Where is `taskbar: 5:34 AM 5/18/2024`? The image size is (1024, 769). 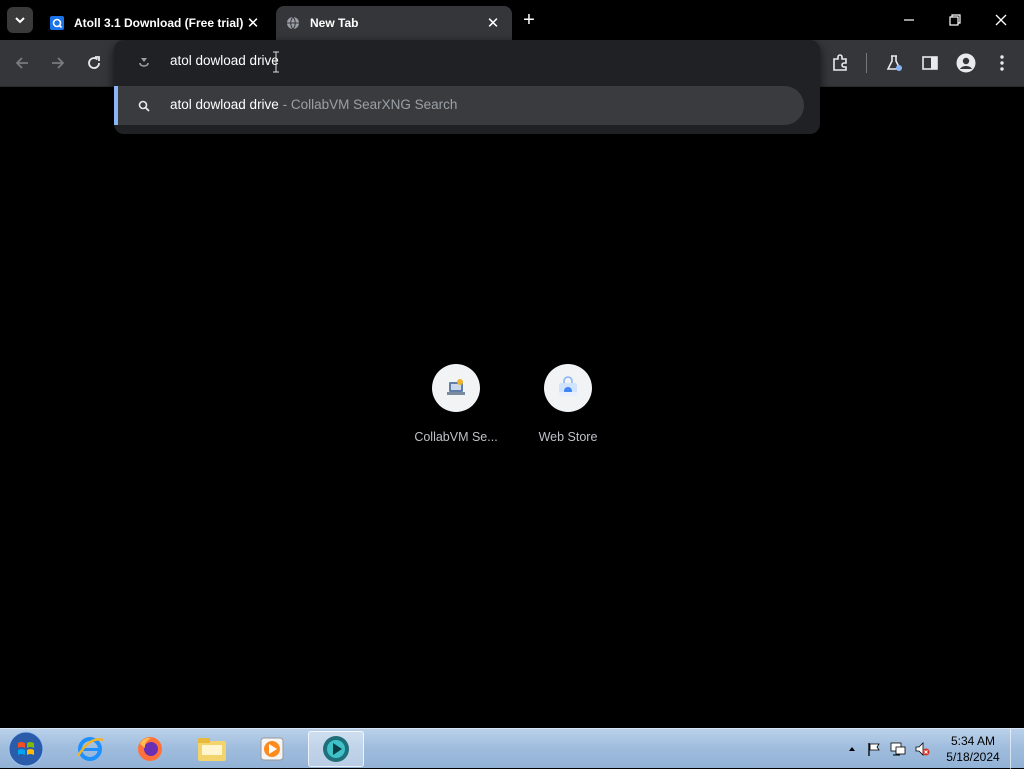 taskbar: 5:34 AM 5/18/2024 is located at coordinates (512, 748).